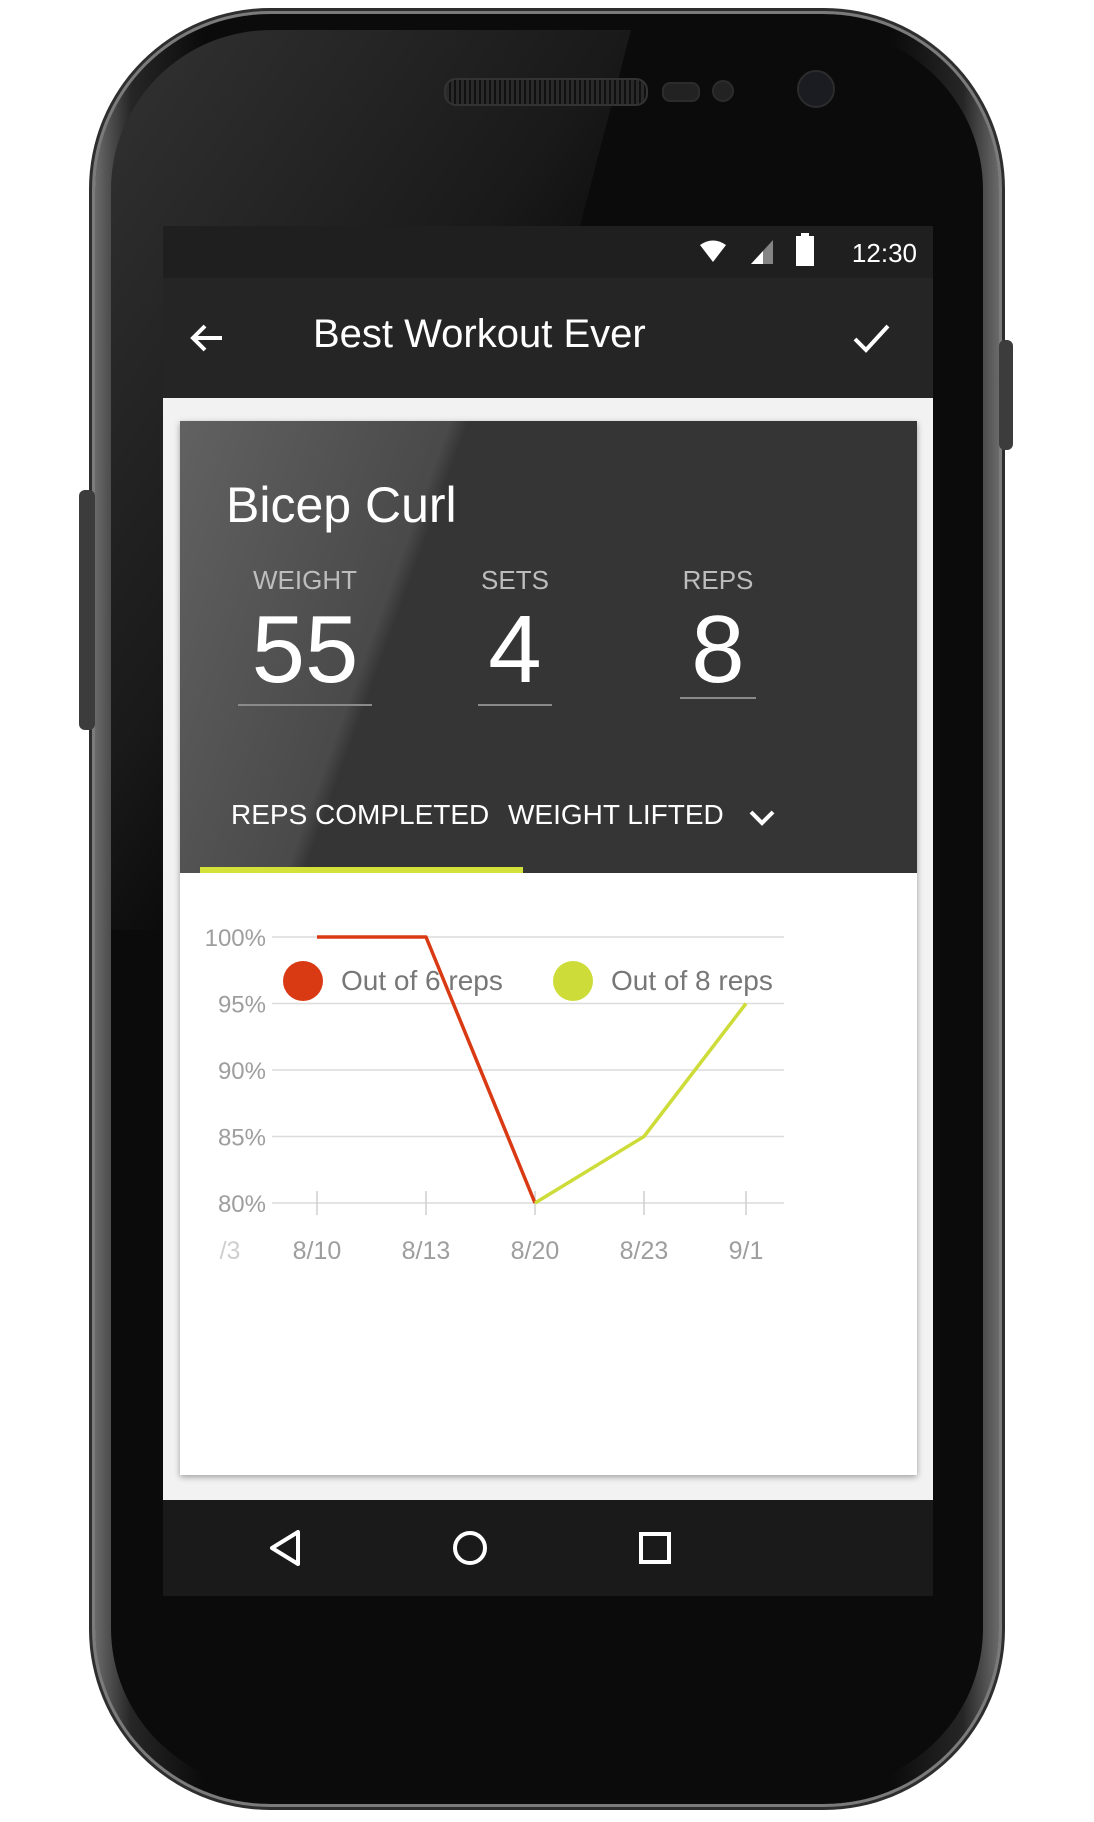 The height and width of the screenshot is (1822, 1094). Describe the element at coordinates (746, 1251) in the screenshot. I see `x-tick-label: 9/1` at that location.